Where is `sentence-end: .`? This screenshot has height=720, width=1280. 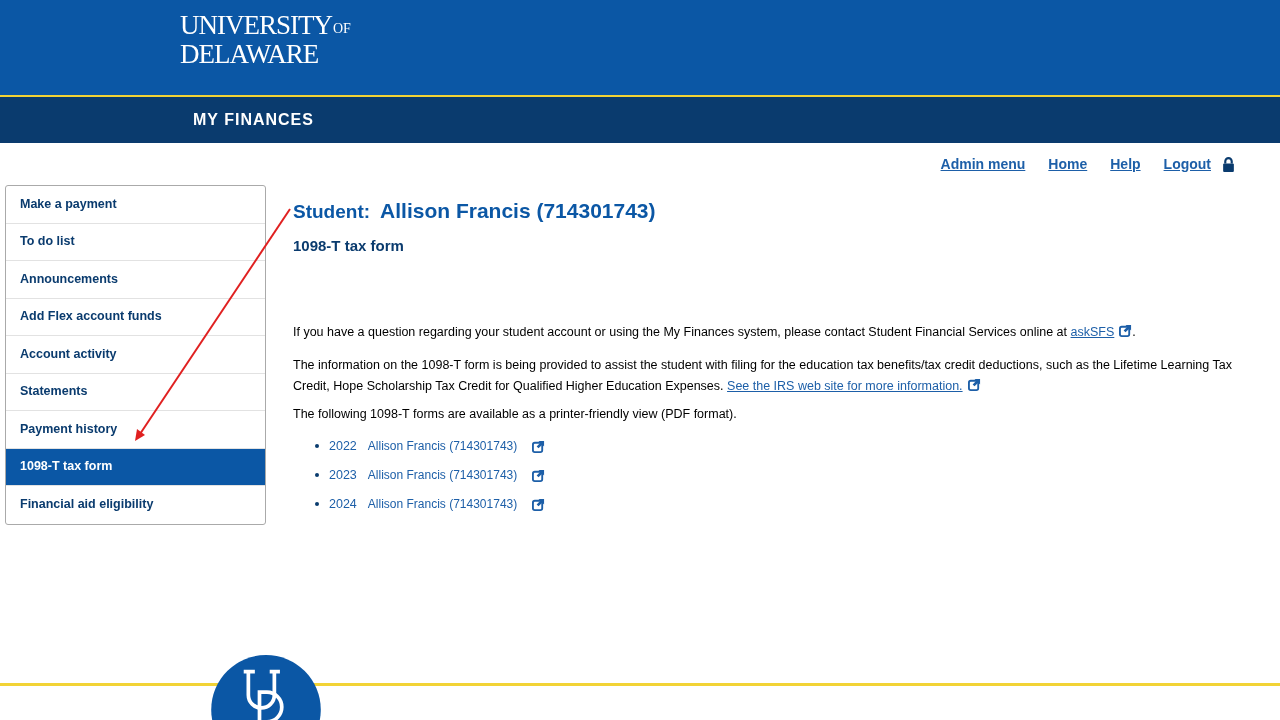 sentence-end: . is located at coordinates (1134, 332).